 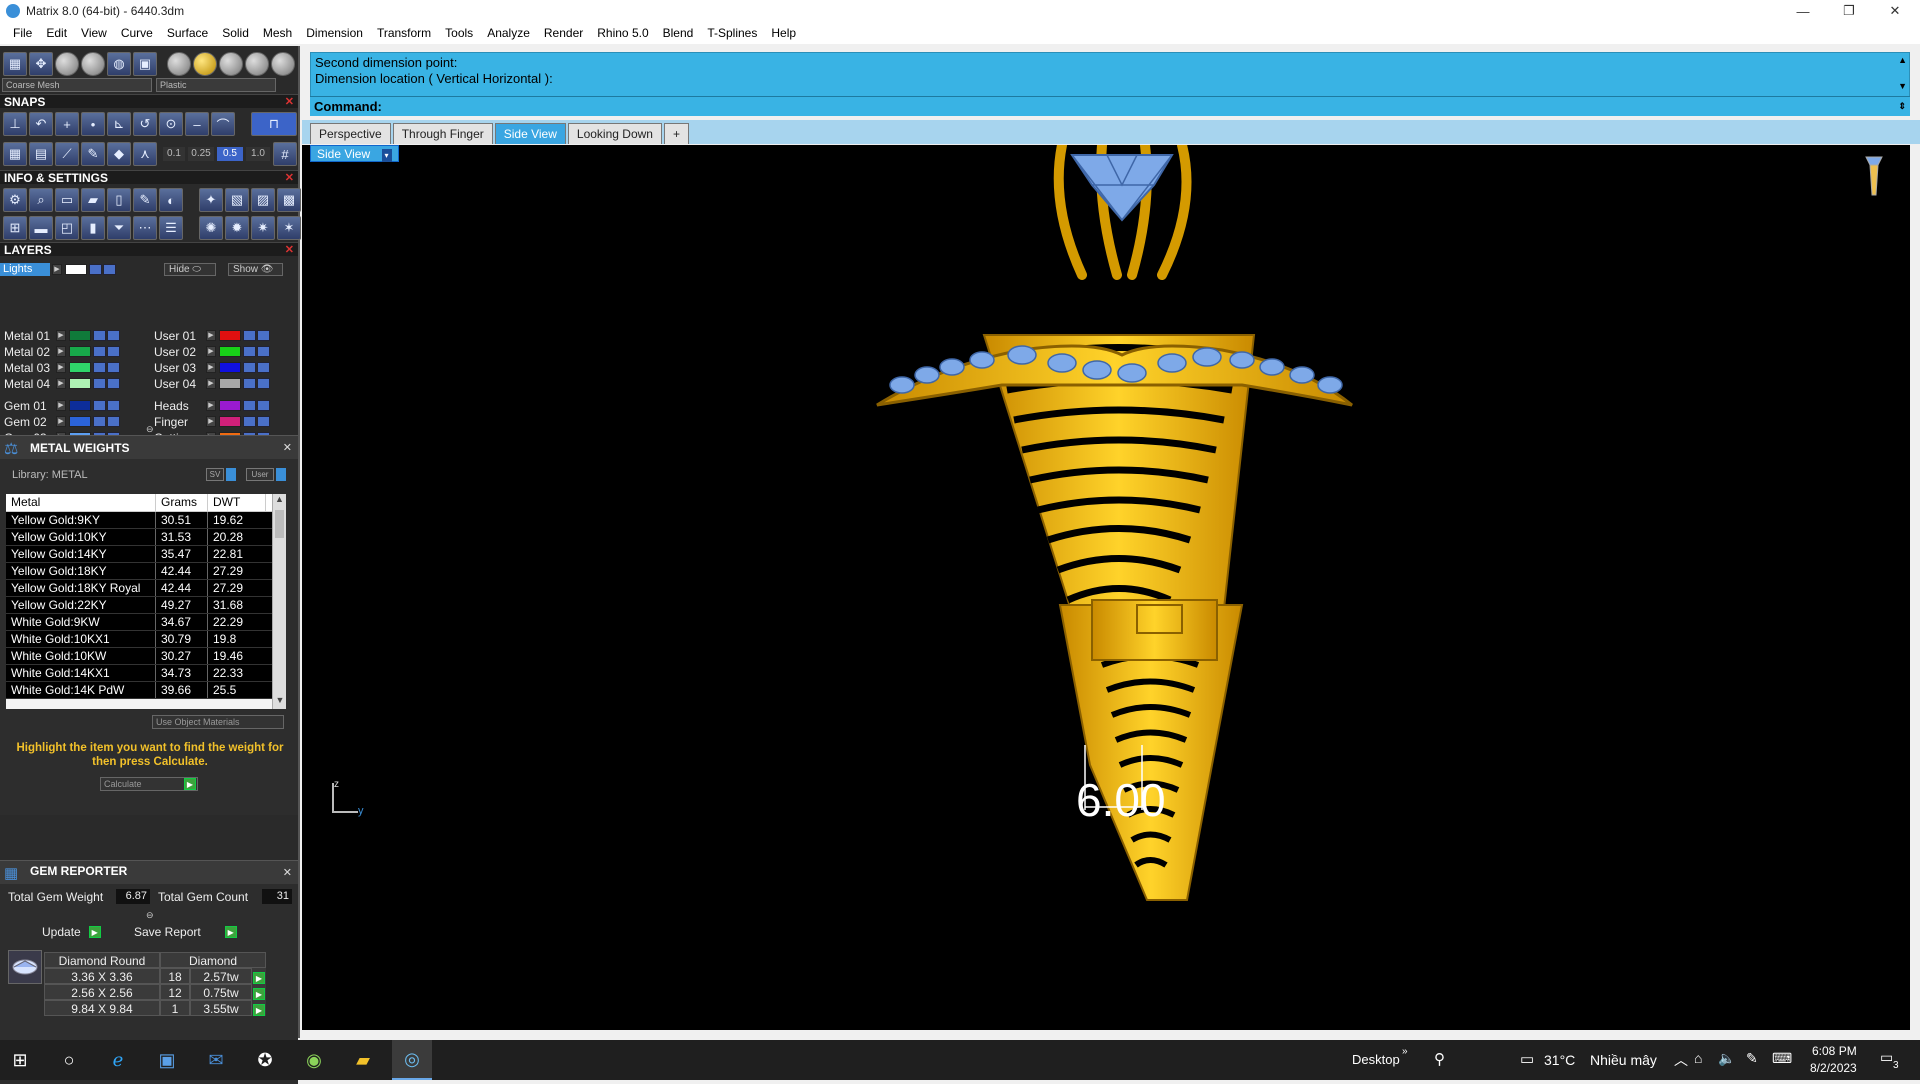 What do you see at coordinates (146, 571) in the screenshot?
I see `table-row: Yellow Gold:18KY 42.44 27.29` at bounding box center [146, 571].